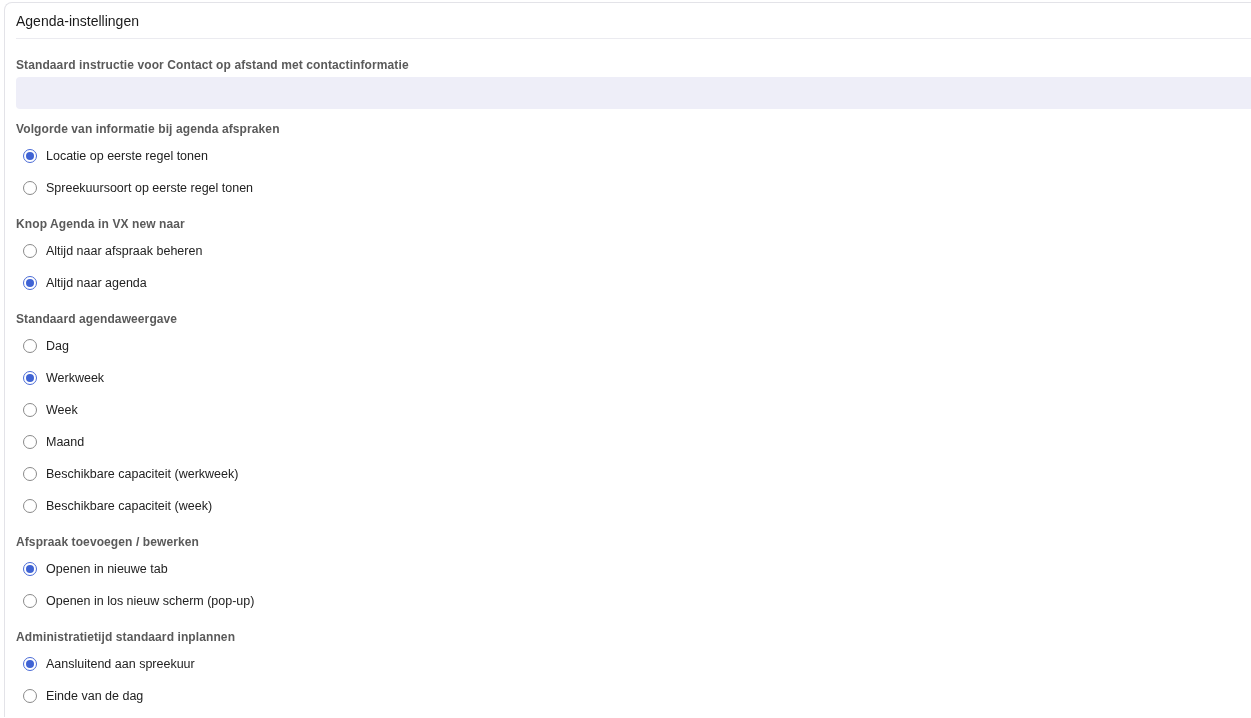 This screenshot has width=1251, height=718. Describe the element at coordinates (129, 506) in the screenshot. I see `option-label: Beschikbare capaciteit (week)` at that location.